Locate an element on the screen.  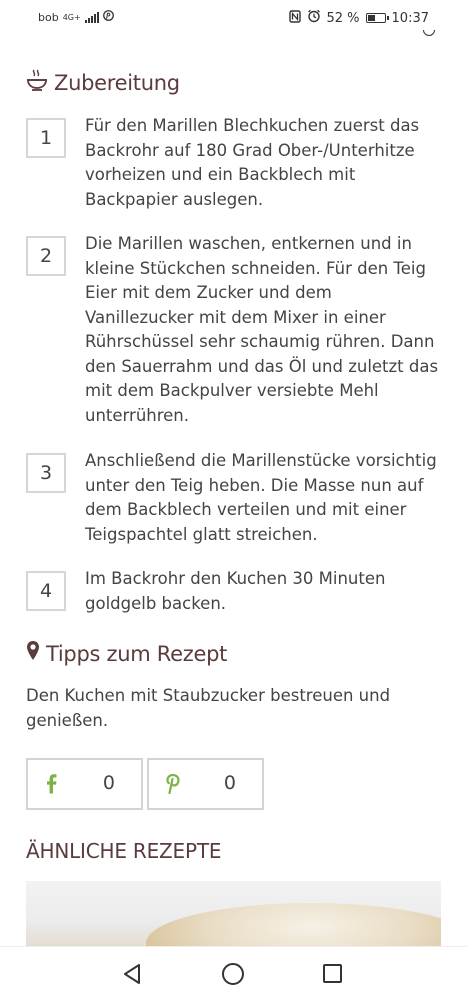
navigation-bar is located at coordinates (233, 973).